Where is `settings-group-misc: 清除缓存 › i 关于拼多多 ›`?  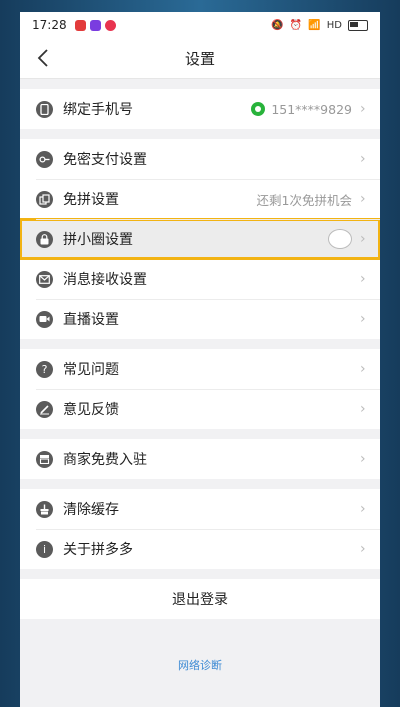
settings-group-misc: 清除缓存 › i 关于拼多多 › is located at coordinates (200, 529).